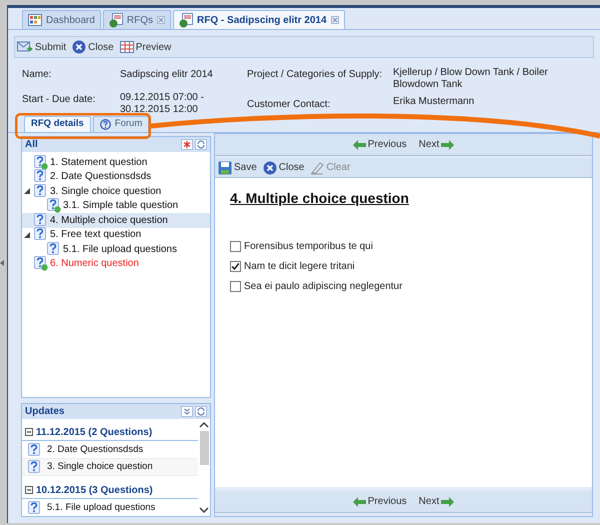 The width and height of the screenshot is (600, 525). What do you see at coordinates (59, 100) in the screenshot?
I see `field-label: Start - Due date:` at bounding box center [59, 100].